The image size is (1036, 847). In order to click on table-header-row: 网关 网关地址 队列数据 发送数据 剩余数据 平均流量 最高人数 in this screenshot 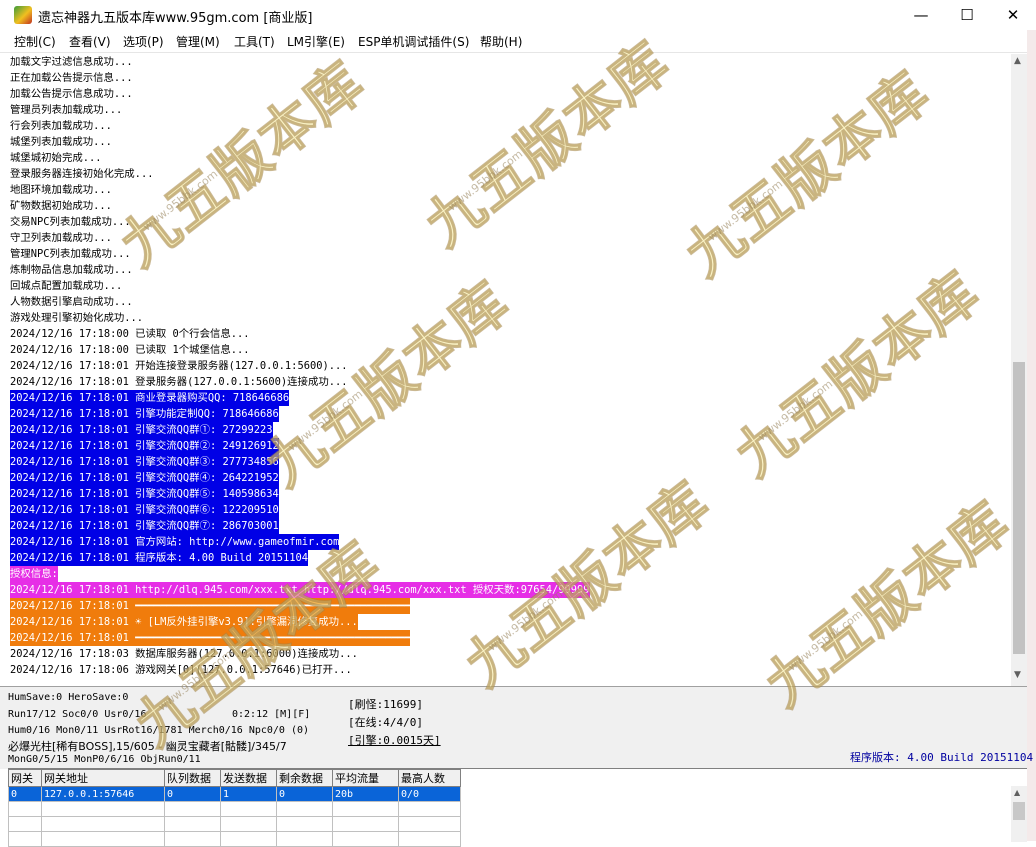, I will do `click(234, 778)`.